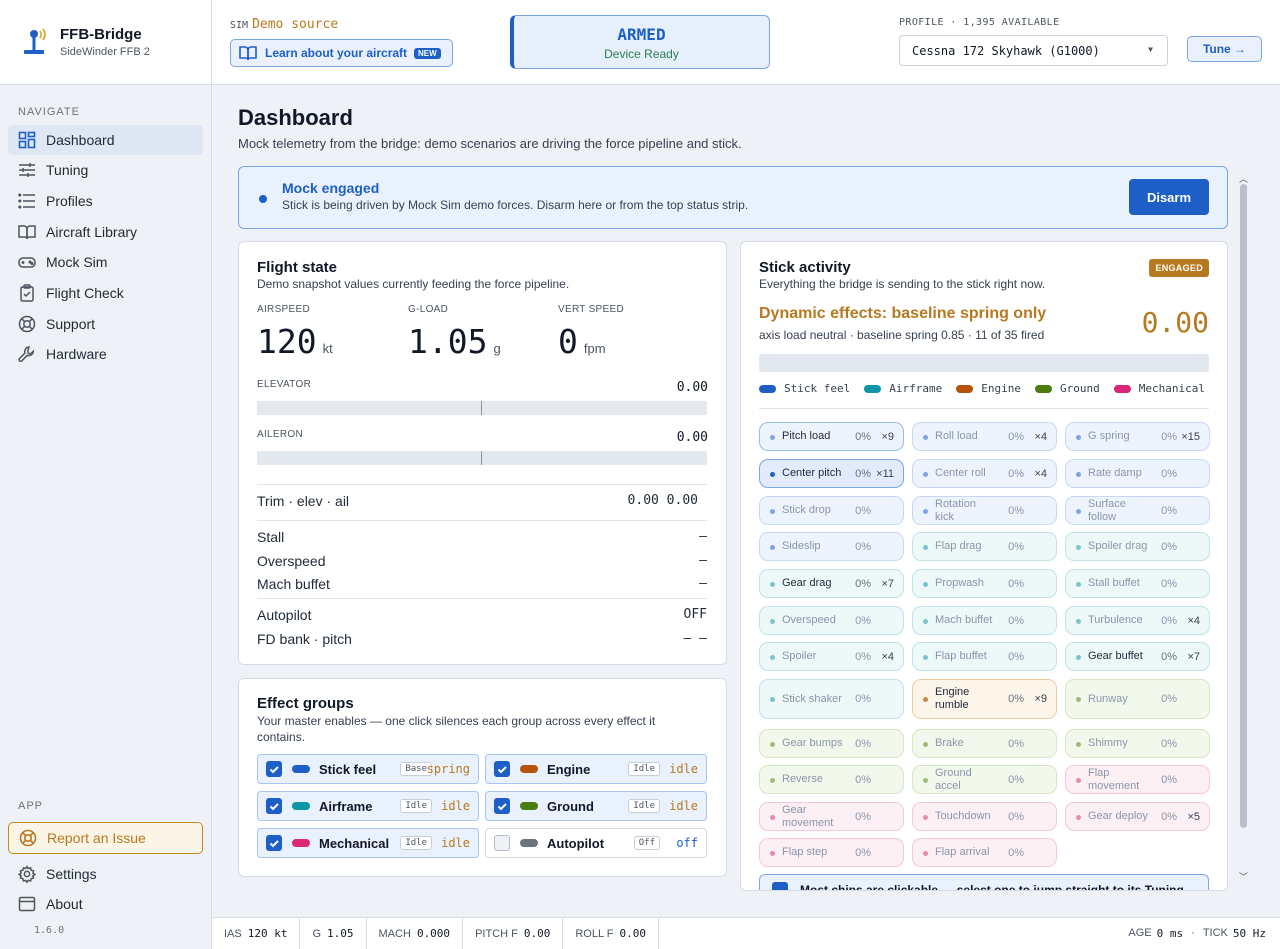  What do you see at coordinates (641, 34) in the screenshot?
I see `armed-label: ARMED` at bounding box center [641, 34].